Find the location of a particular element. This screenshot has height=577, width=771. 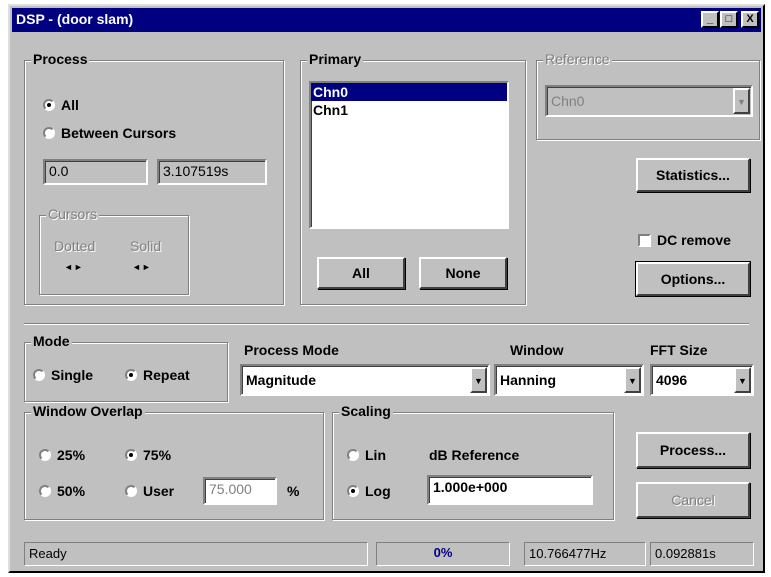

cancel-button: Cancel is located at coordinates (693, 500).